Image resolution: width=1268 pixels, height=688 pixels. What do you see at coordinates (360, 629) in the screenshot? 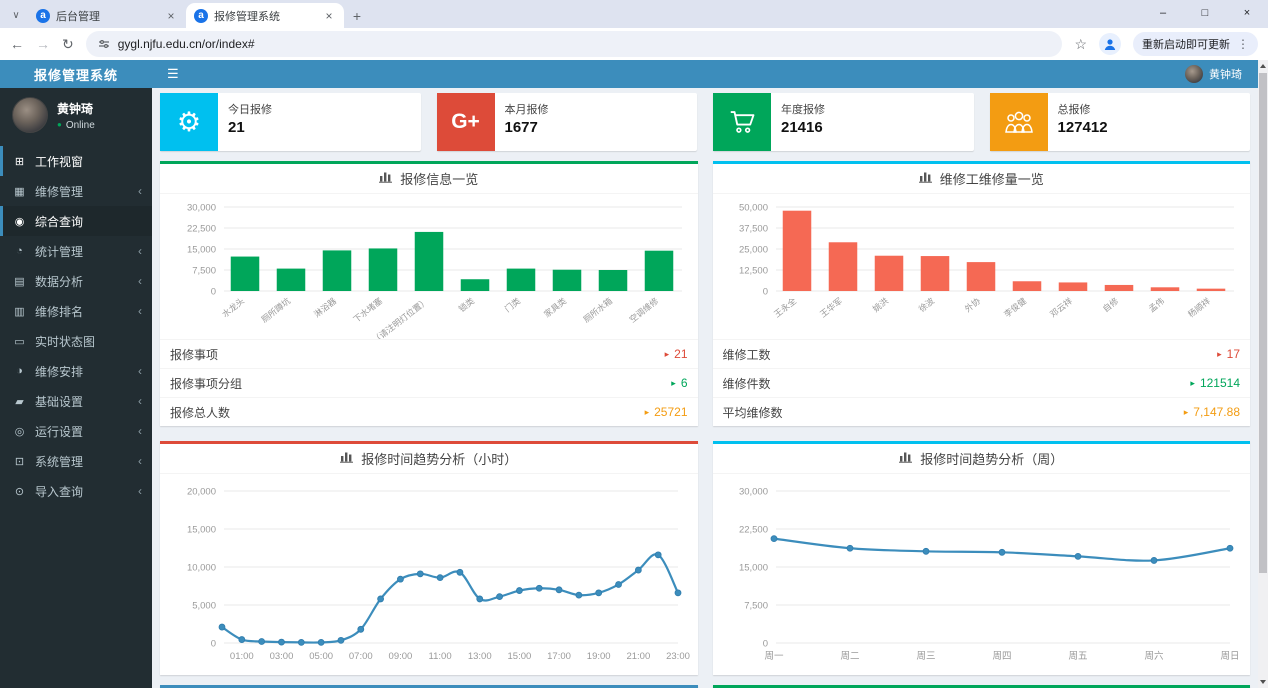
I see `data-point-07:00` at bounding box center [360, 629].